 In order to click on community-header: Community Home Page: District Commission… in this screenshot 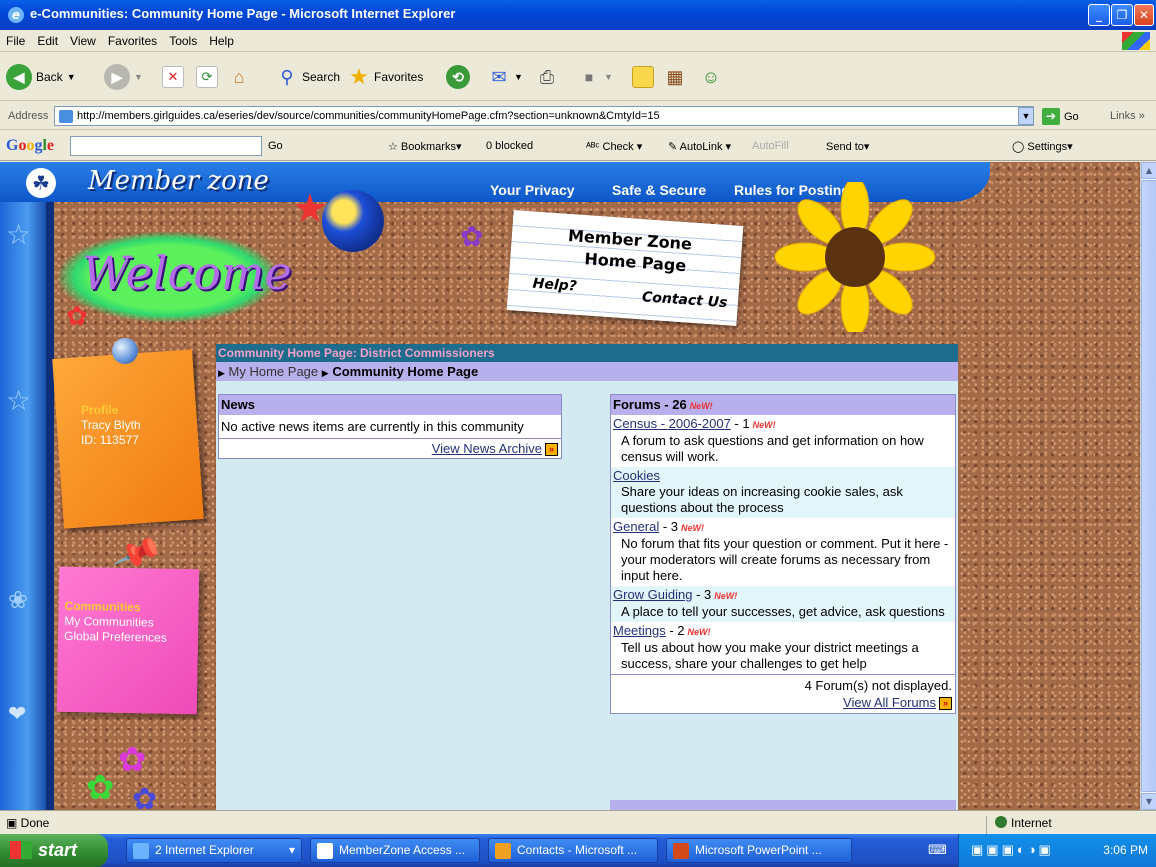, I will do `click(587, 353)`.